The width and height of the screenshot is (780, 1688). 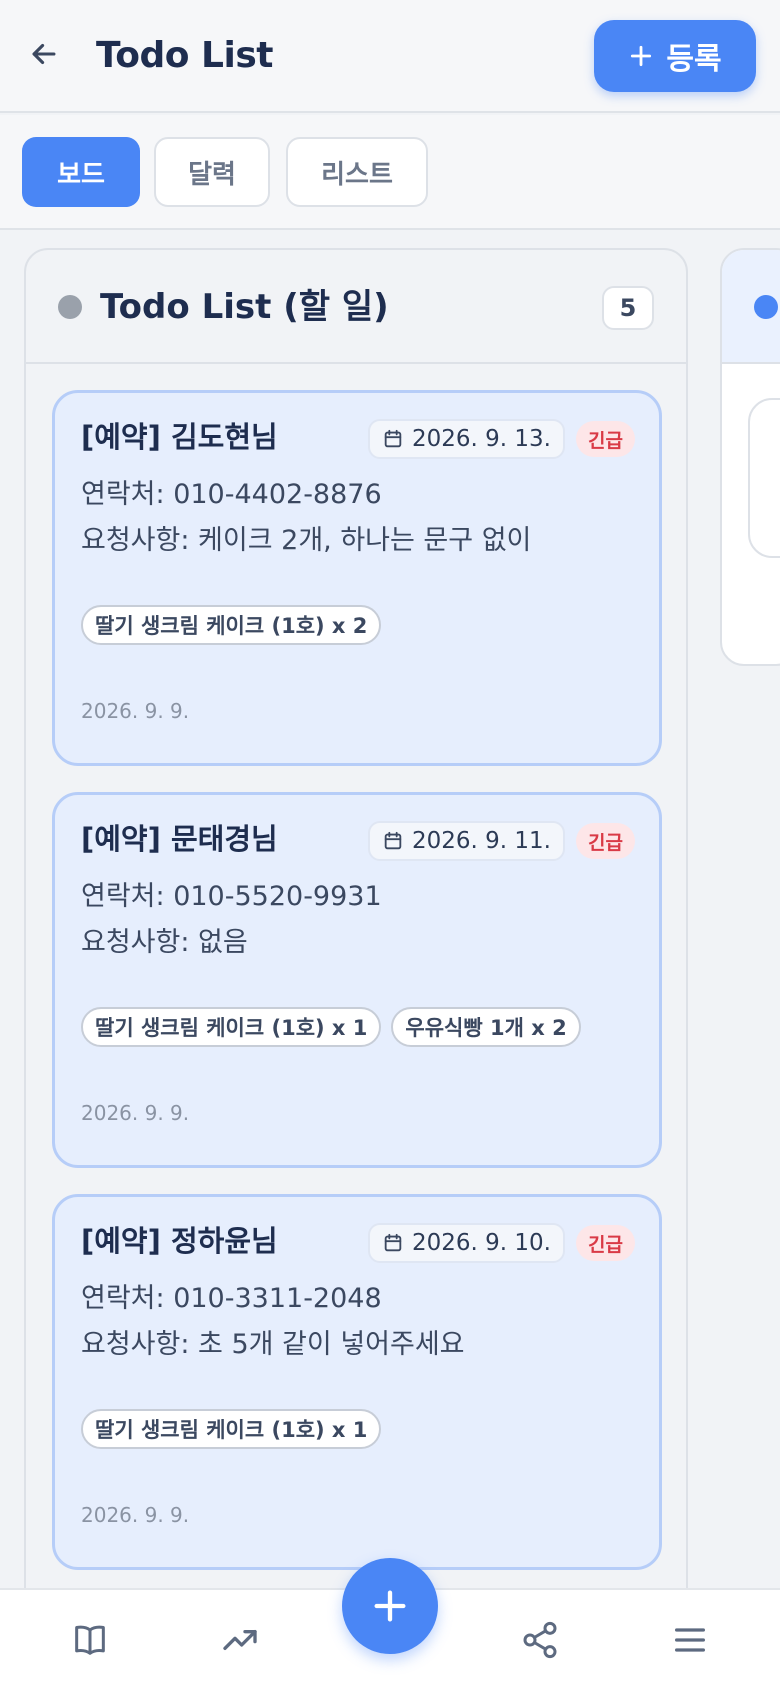 I want to click on arrow-left-icon, so click(x=44, y=54).